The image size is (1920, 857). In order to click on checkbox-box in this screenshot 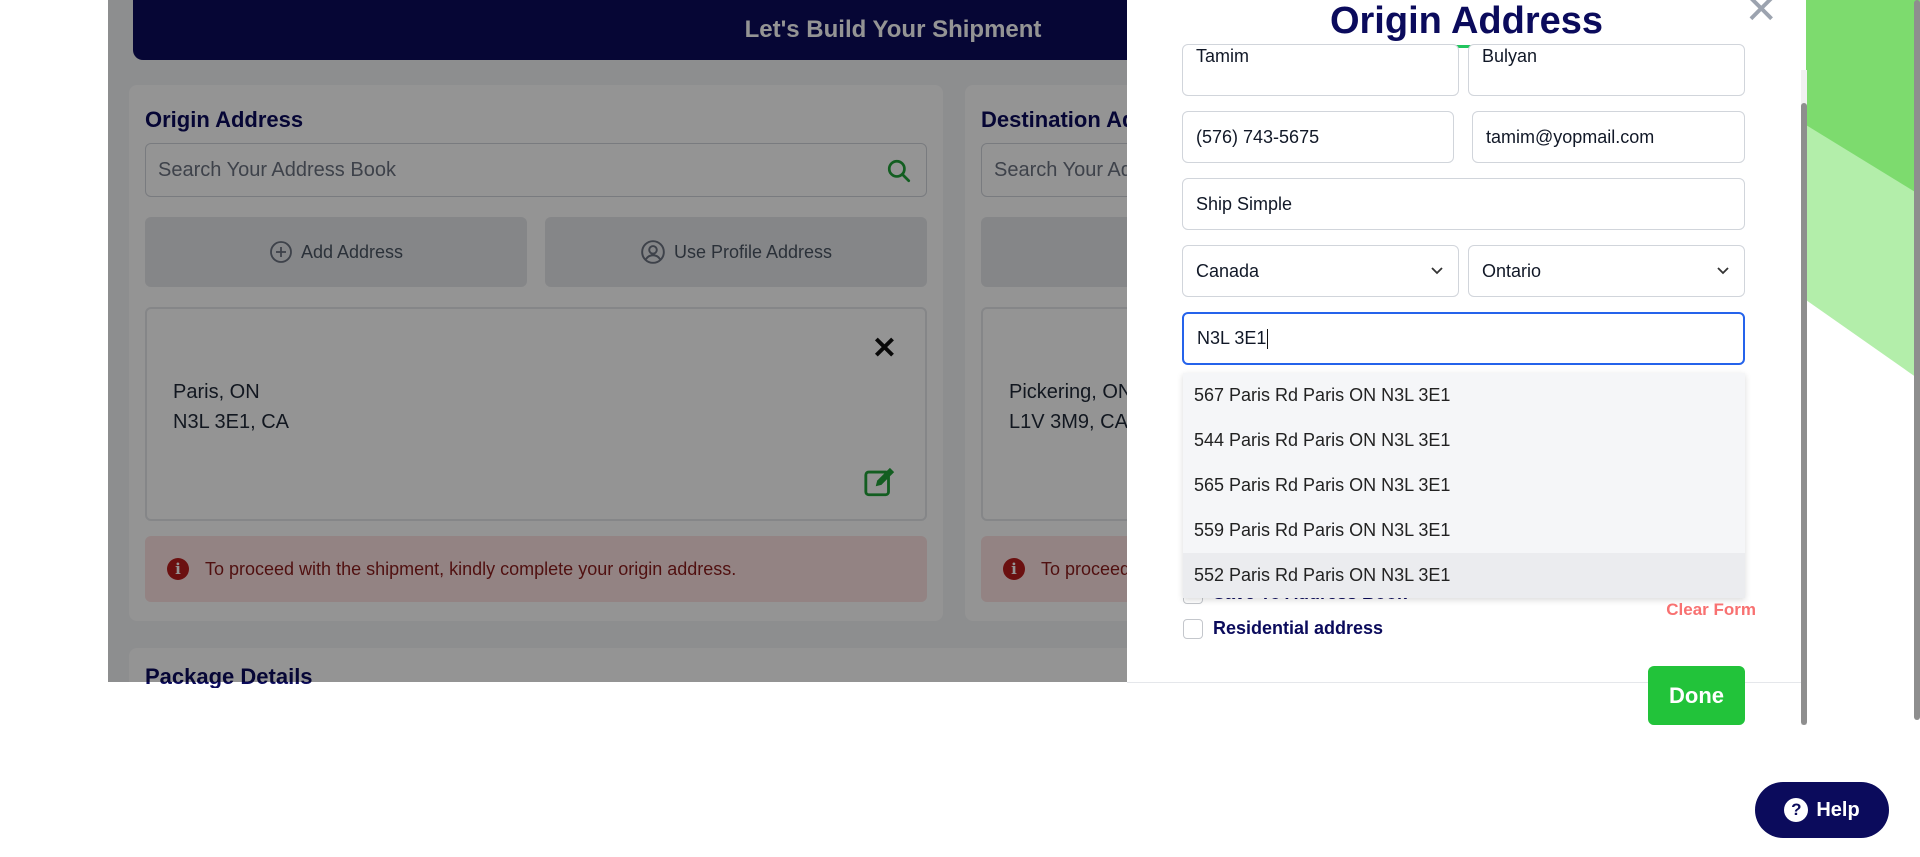, I will do `click(1193, 628)`.